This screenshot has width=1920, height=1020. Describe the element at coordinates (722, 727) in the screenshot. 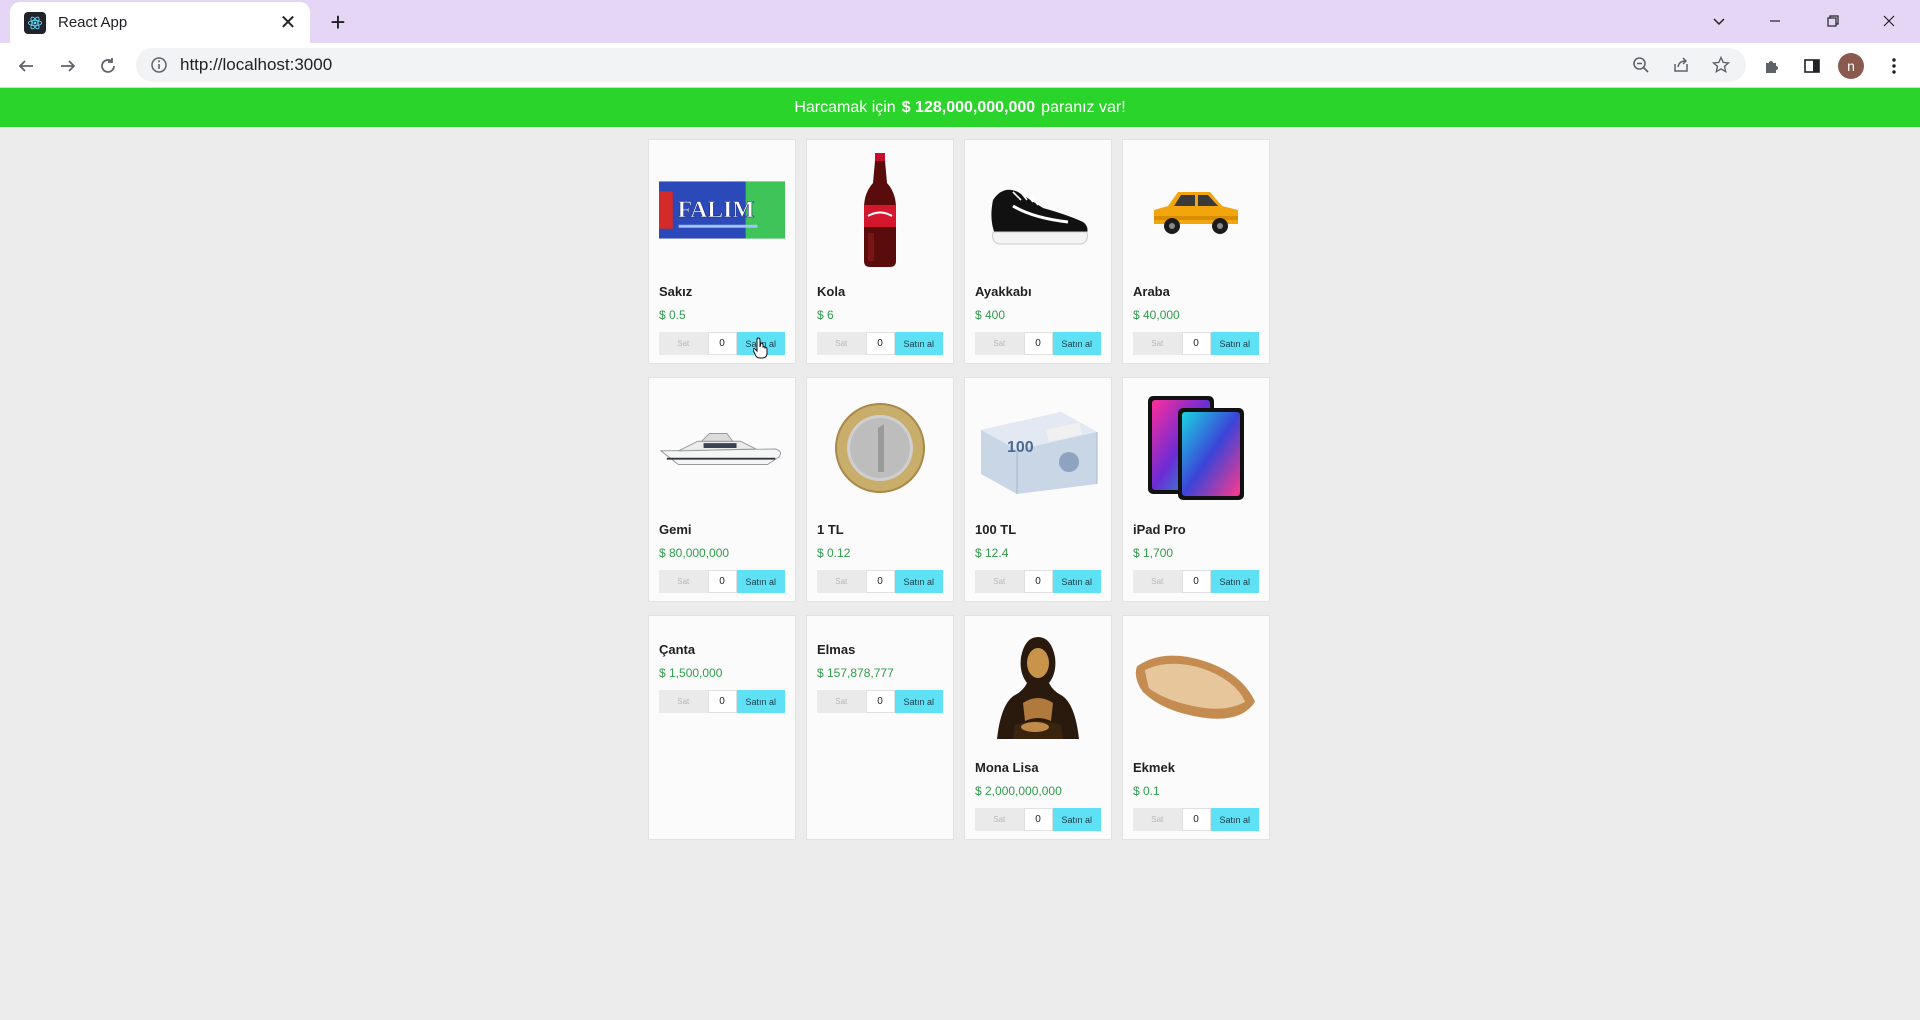

I see `product-card: Çanta $ 1,500,000 Sat Satın al` at that location.